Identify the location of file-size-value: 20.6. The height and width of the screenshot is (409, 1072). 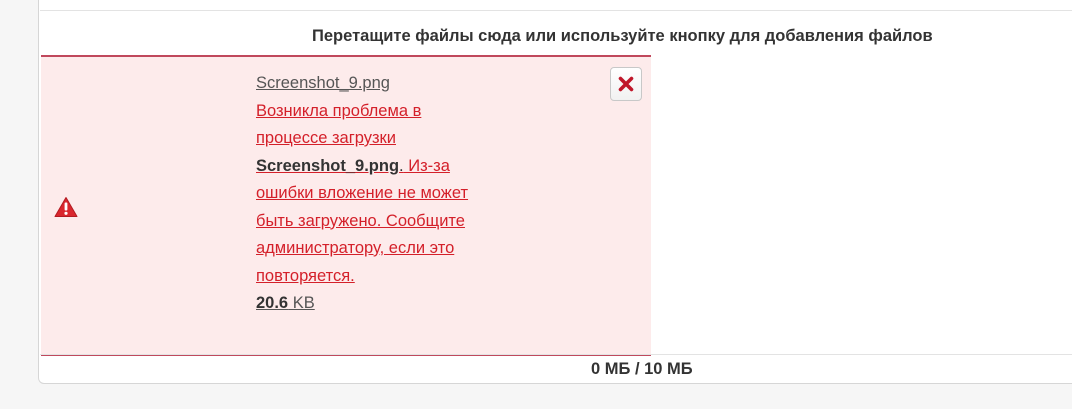
(272, 303).